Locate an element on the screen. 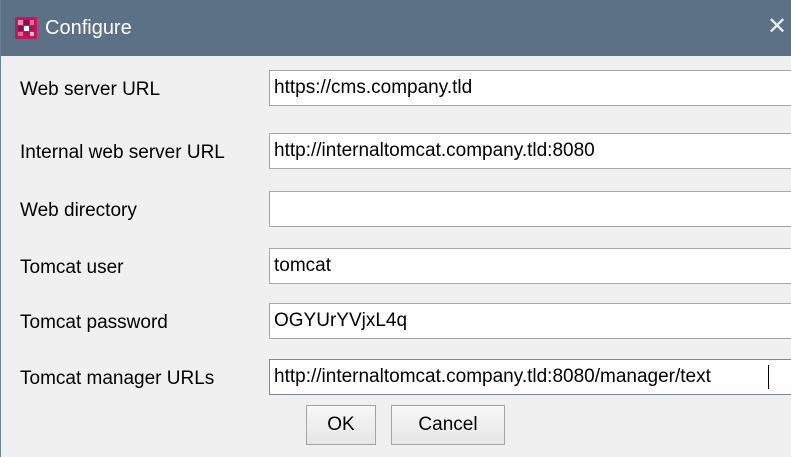 This screenshot has height=457, width=791. tomcat-user-row: Tomcat user is located at coordinates (396, 268).